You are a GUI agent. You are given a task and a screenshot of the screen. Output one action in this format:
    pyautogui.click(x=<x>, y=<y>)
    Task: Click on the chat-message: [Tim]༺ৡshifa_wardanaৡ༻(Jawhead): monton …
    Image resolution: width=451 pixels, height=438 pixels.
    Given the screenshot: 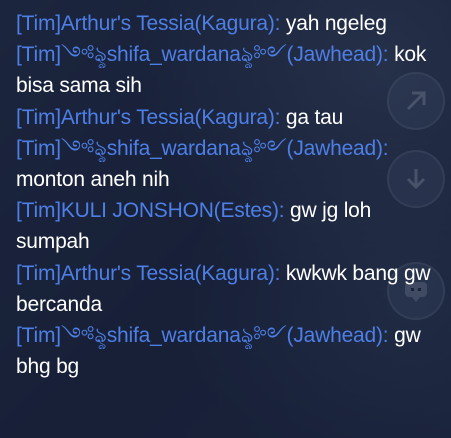 What is the action you would take?
    pyautogui.click(x=226, y=164)
    